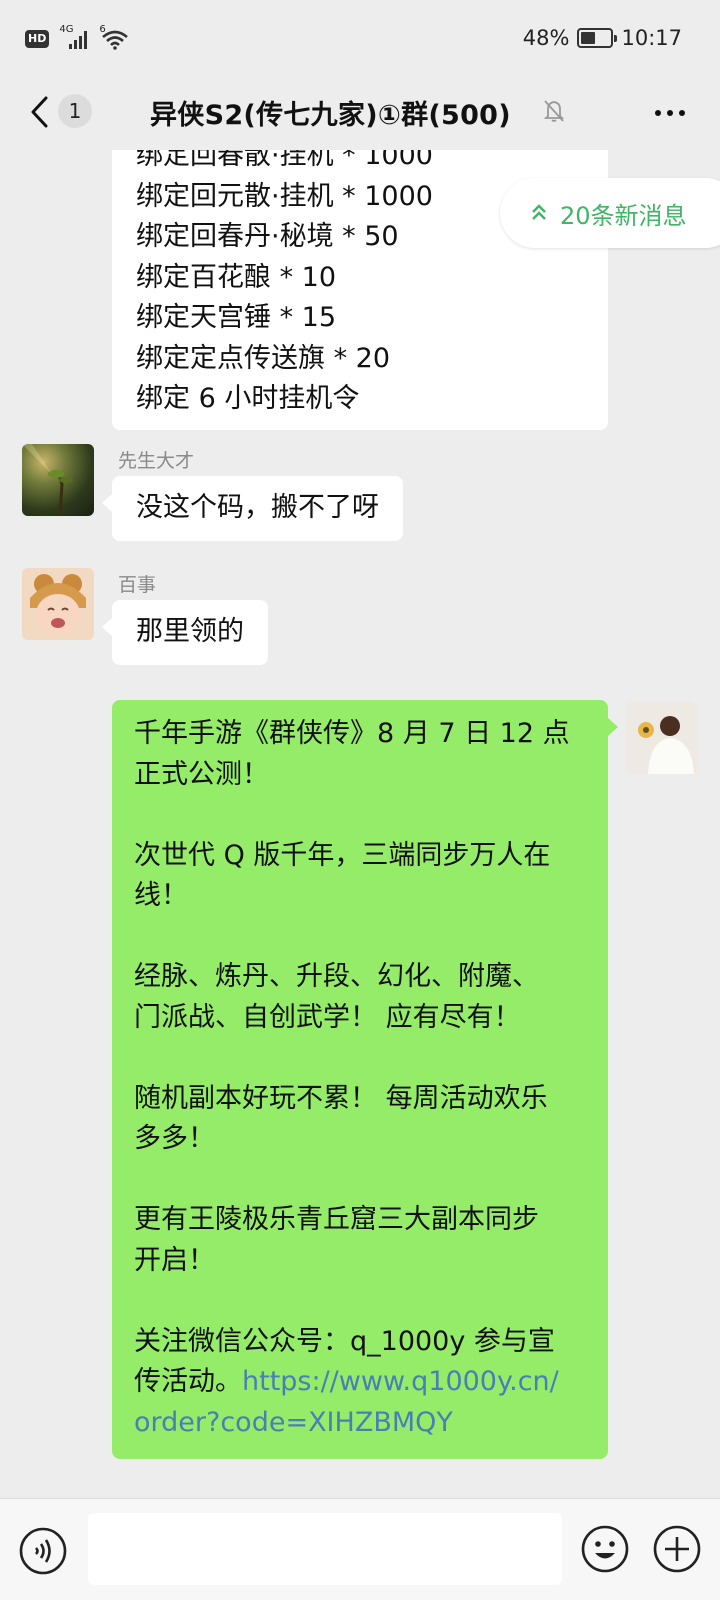 Image resolution: width=720 pixels, height=1600 pixels. I want to click on message-line: 千年手游《群侠传》8 月 7 日 12 点, so click(352, 733).